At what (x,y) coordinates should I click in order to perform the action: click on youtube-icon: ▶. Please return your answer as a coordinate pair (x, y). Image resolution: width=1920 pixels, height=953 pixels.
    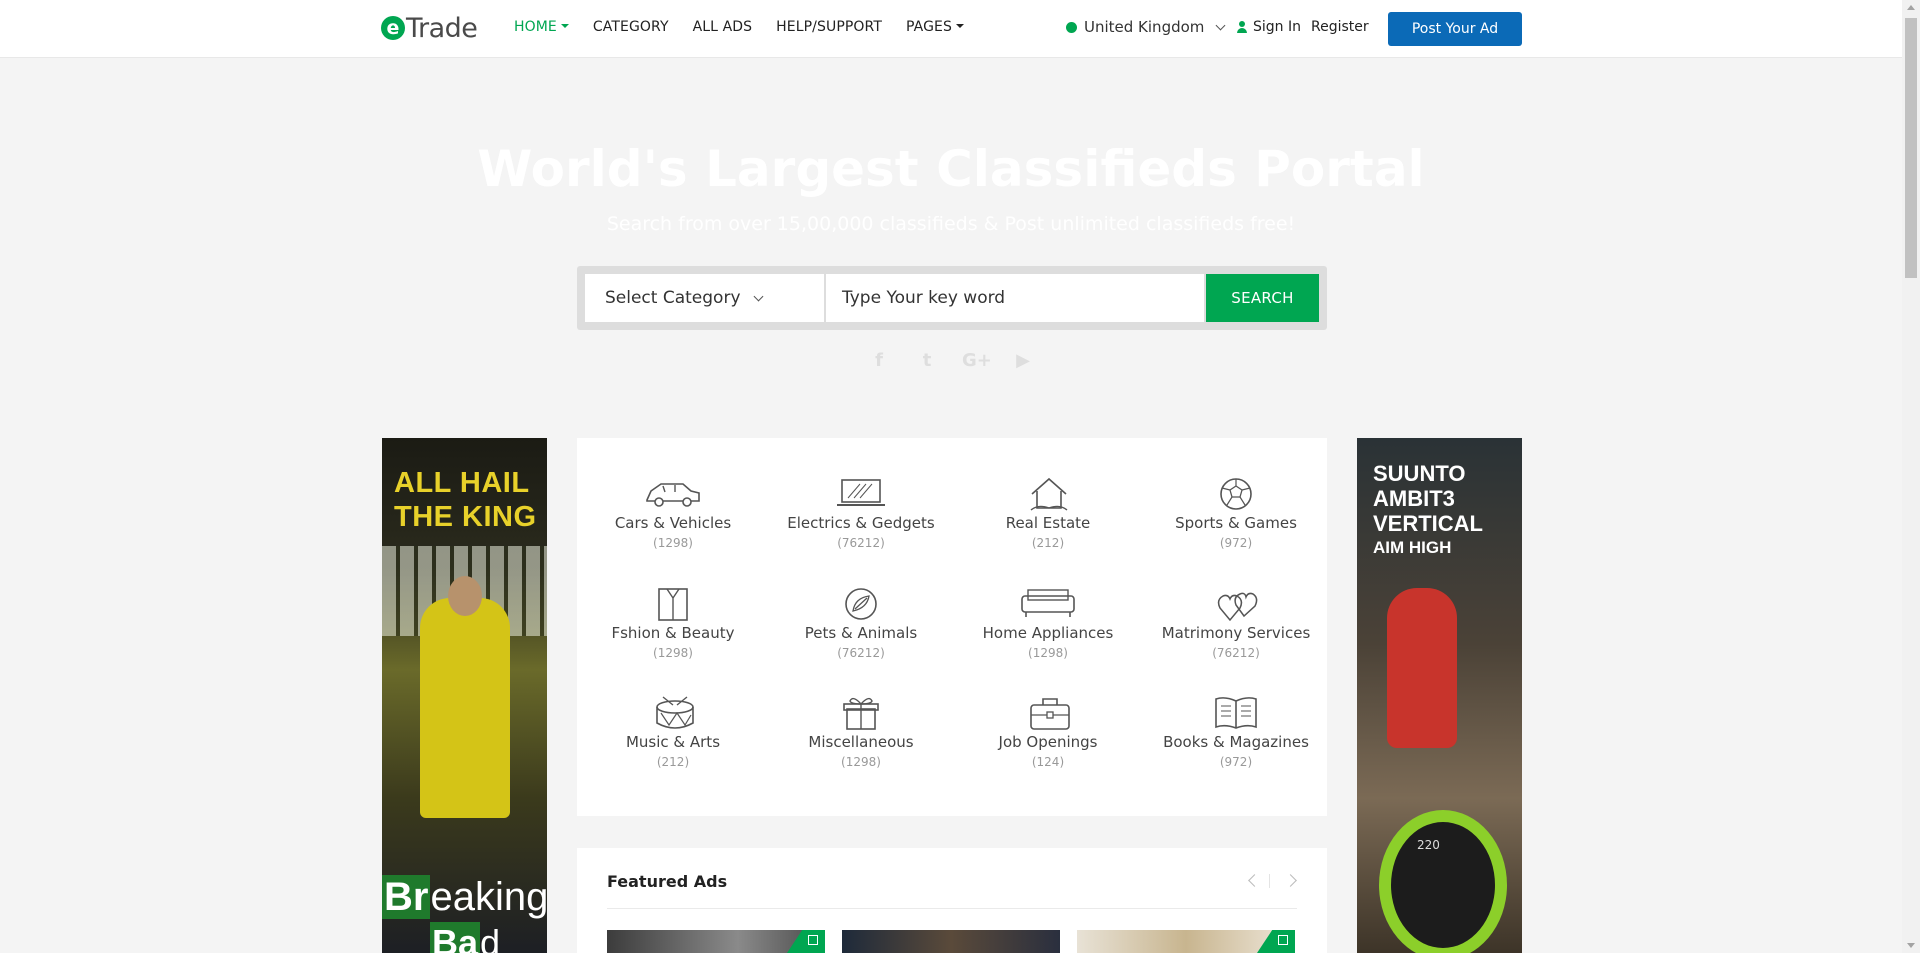
    Looking at the image, I should click on (1023, 360).